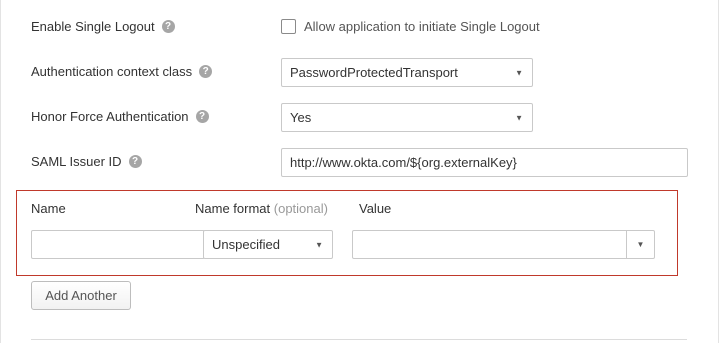 This screenshot has width=723, height=343. I want to click on force-auth-label-row: Honor Force Authentication ?, so click(120, 116).